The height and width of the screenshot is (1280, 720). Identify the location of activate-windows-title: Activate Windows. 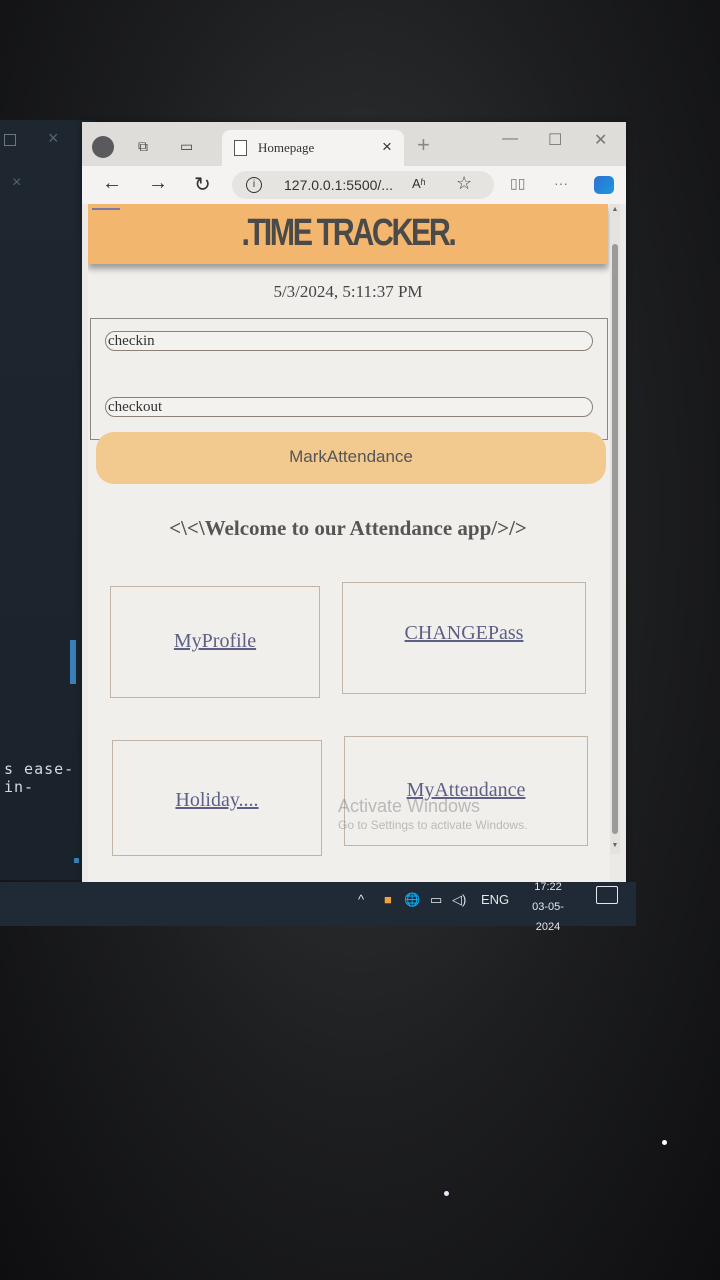
(409, 806).